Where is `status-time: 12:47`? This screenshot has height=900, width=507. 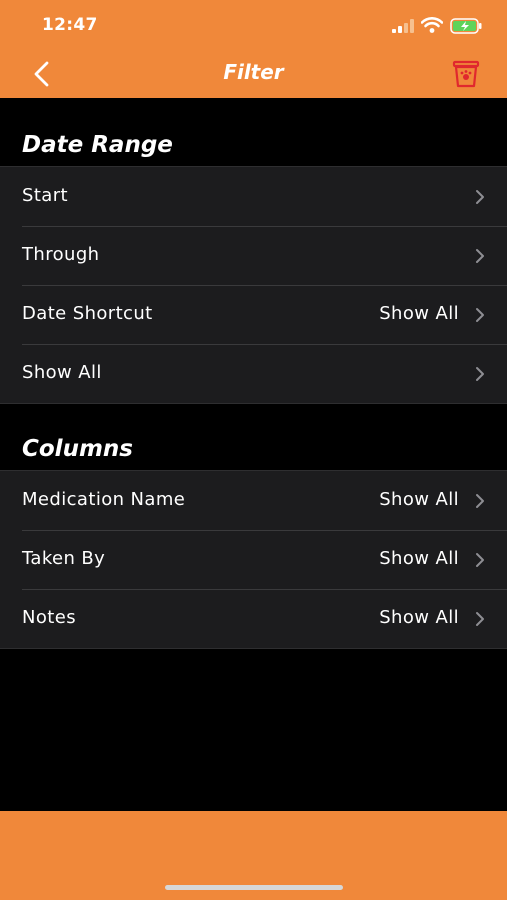
status-time: 12:47 is located at coordinates (70, 25).